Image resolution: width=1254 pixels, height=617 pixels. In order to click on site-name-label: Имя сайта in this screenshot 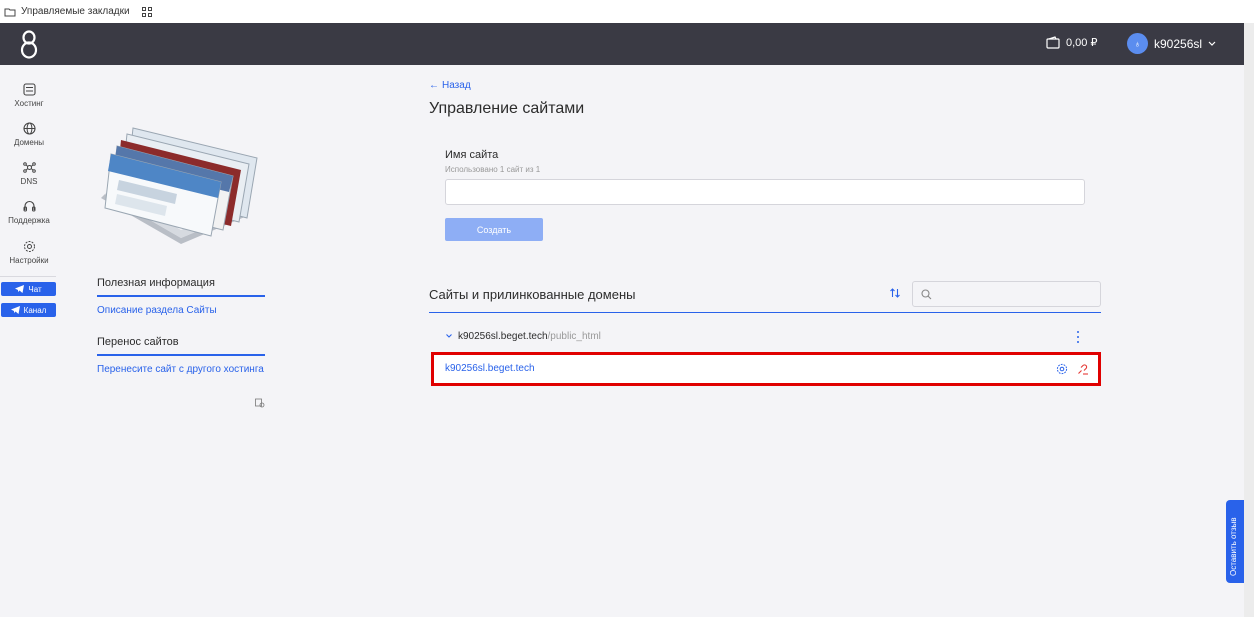, I will do `click(472, 155)`.